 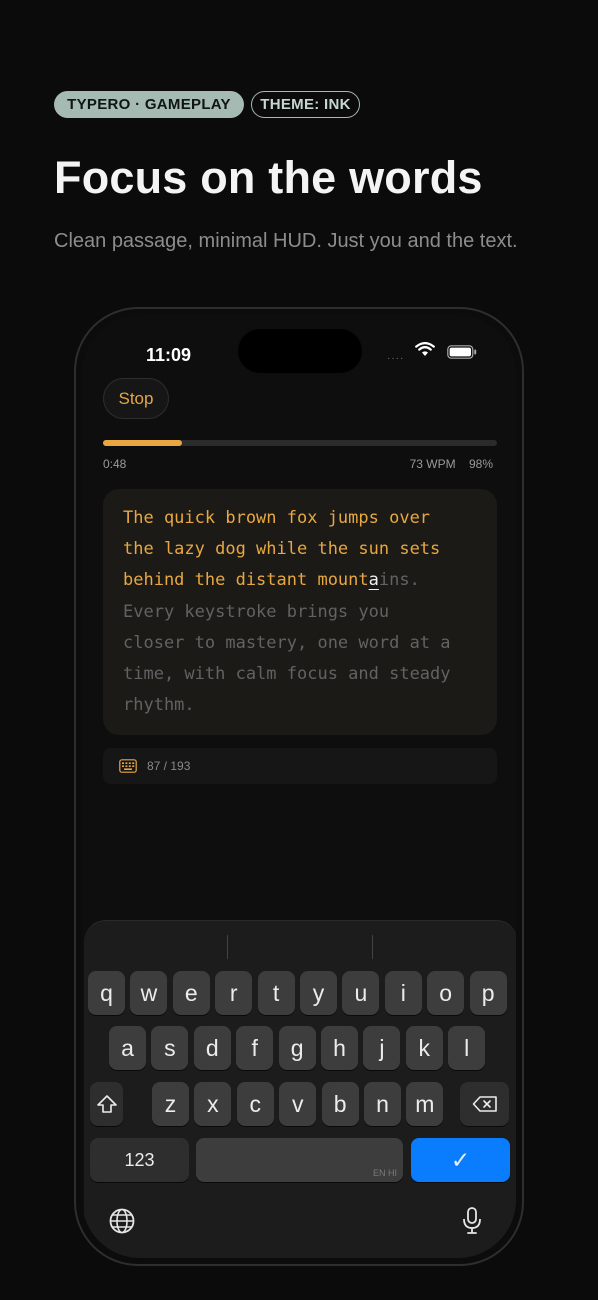 I want to click on key-i: i, so click(x=403, y=993).